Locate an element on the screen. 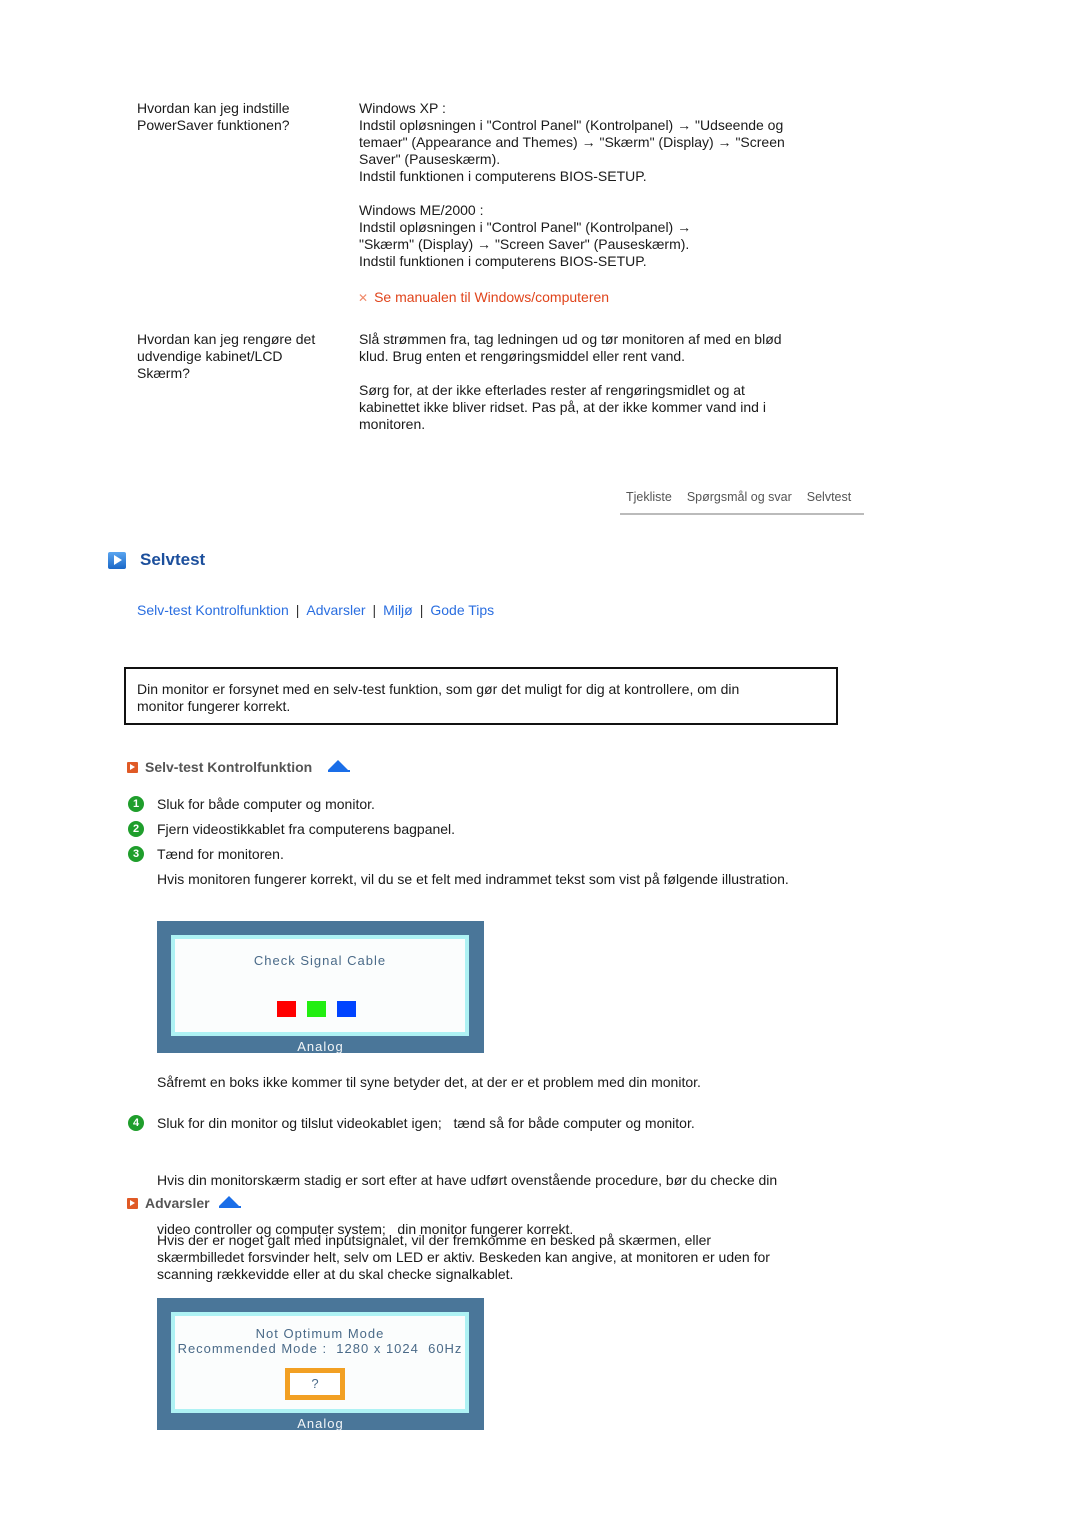 The image size is (1080, 1527). link-warnings: Advarsler is located at coordinates (335, 610).